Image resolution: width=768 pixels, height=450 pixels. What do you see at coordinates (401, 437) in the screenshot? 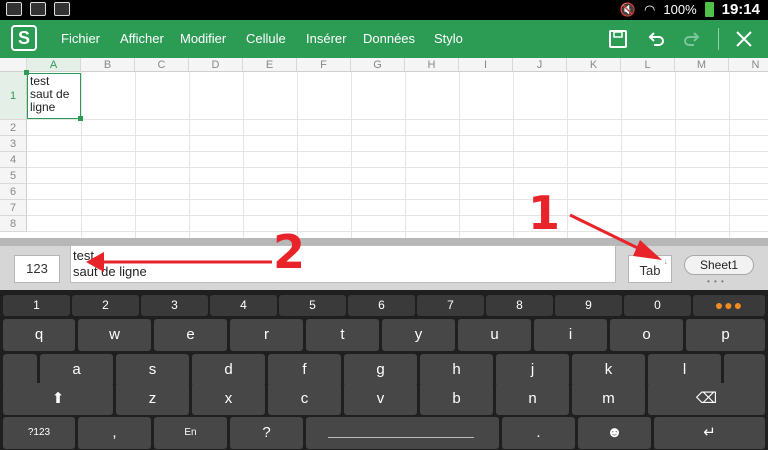
I see `space-bar-indicator` at bounding box center [401, 437].